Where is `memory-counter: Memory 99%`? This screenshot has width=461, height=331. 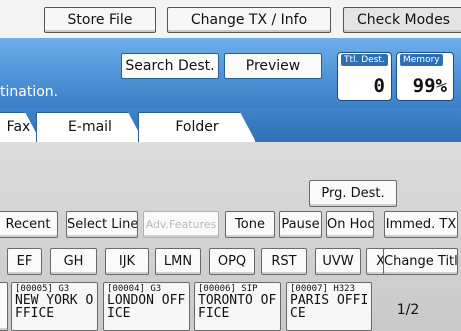 memory-counter: Memory 99% is located at coordinates (425, 76).